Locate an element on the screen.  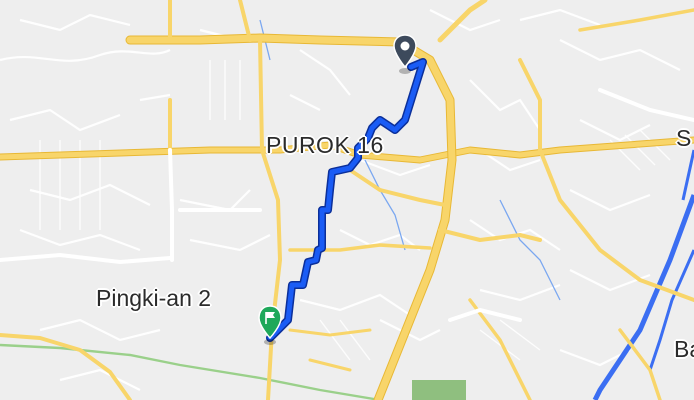
park-area is located at coordinates (439, 390).